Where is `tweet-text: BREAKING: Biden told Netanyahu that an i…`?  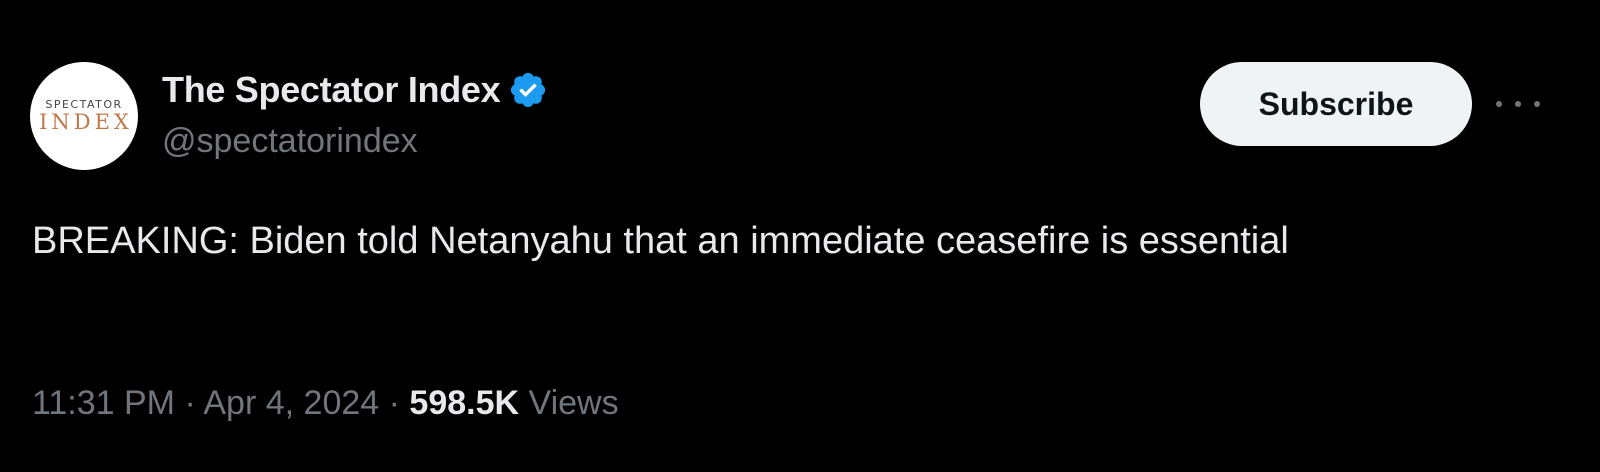 tweet-text: BREAKING: Biden told Netanyahu that an i… is located at coordinates (660, 241).